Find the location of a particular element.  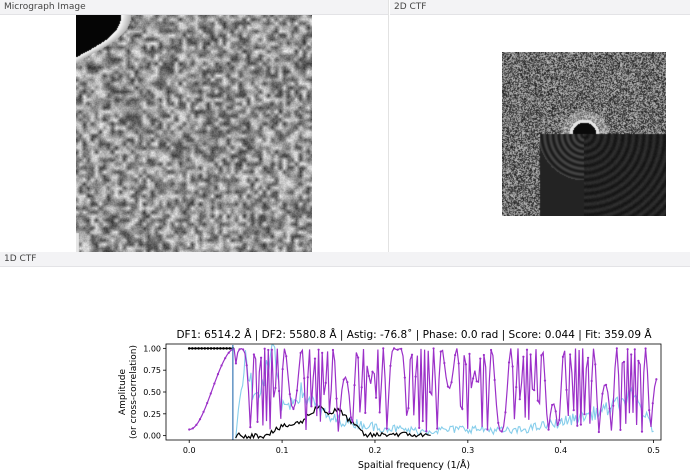

ctf1d-panel-title: 1D CTF is located at coordinates (345, 259).